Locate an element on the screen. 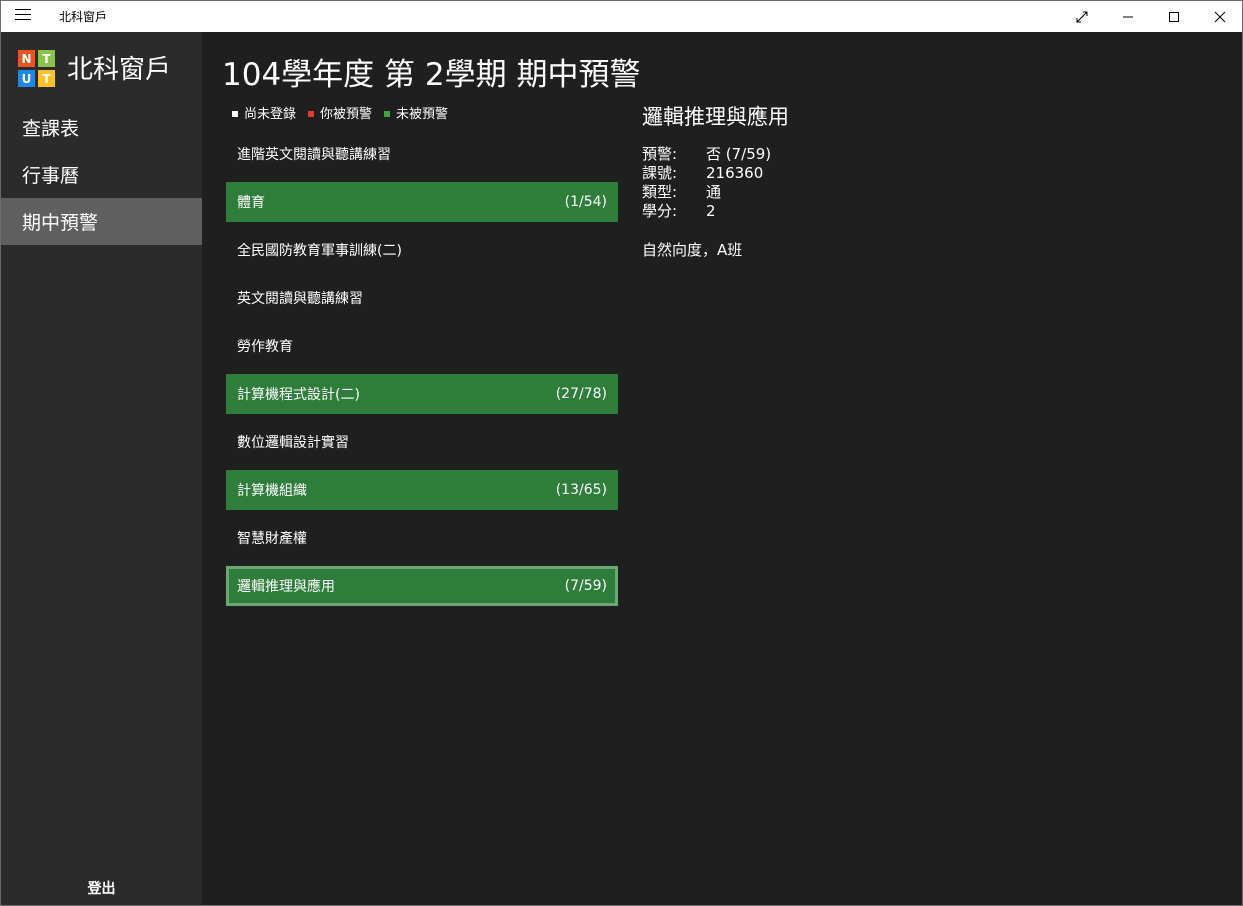  course-name: 計算機組織 is located at coordinates (272, 491).